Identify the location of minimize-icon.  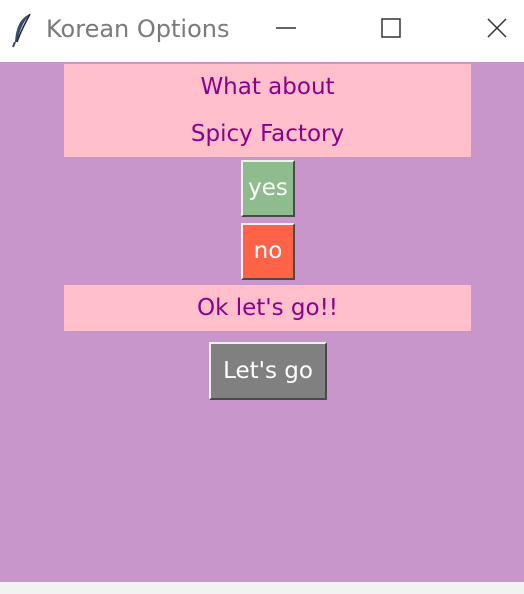
(286, 28).